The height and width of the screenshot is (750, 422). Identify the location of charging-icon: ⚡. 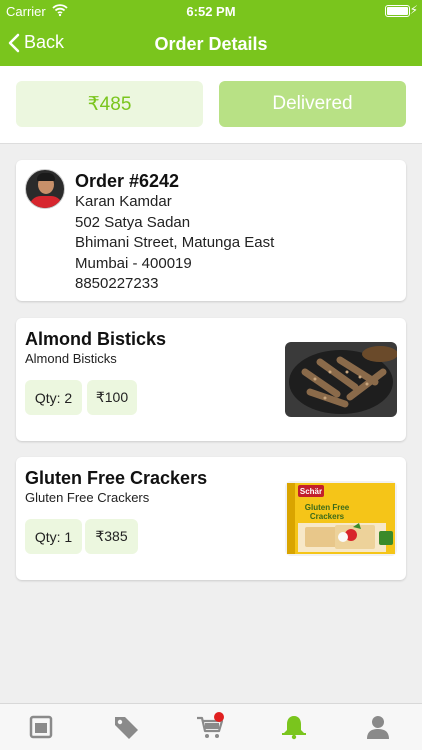
(413, 10).